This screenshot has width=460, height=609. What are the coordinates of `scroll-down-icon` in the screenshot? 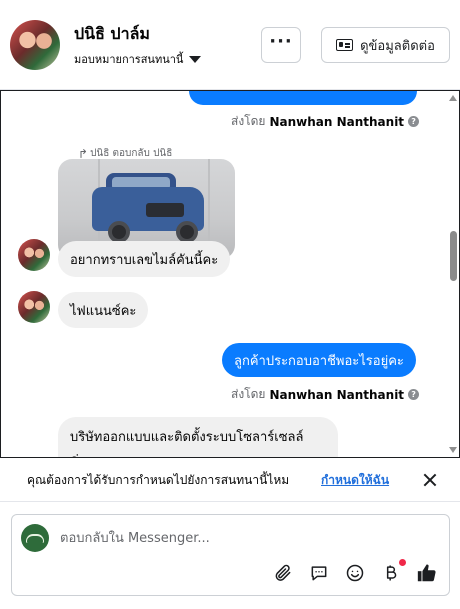 It's located at (453, 450).